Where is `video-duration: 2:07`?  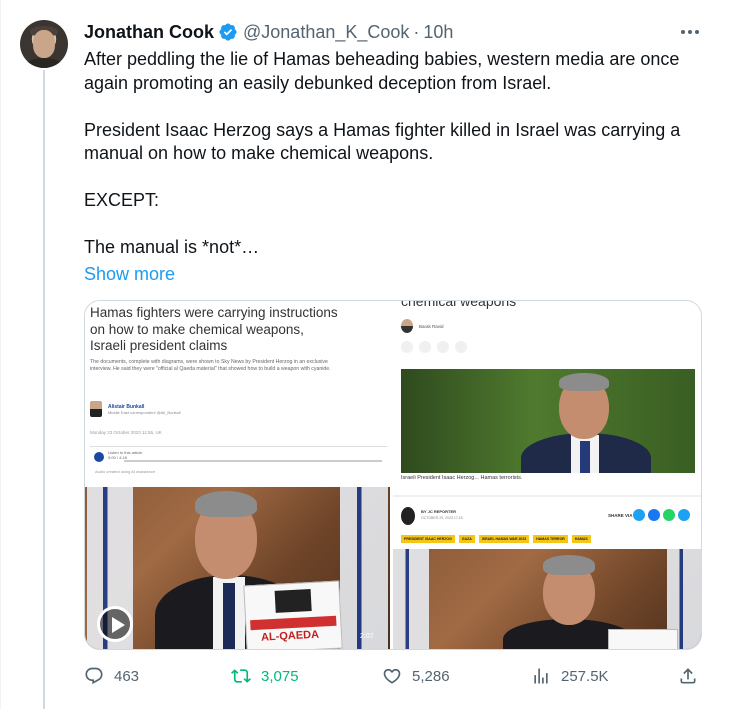
video-duration: 2:07 is located at coordinates (367, 636).